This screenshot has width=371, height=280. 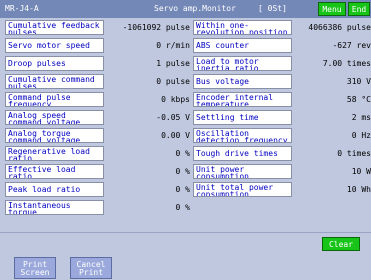 I want to click on title-bar: MR-J4-A Servo amp.Monitor [ 0St], so click(x=185, y=9).